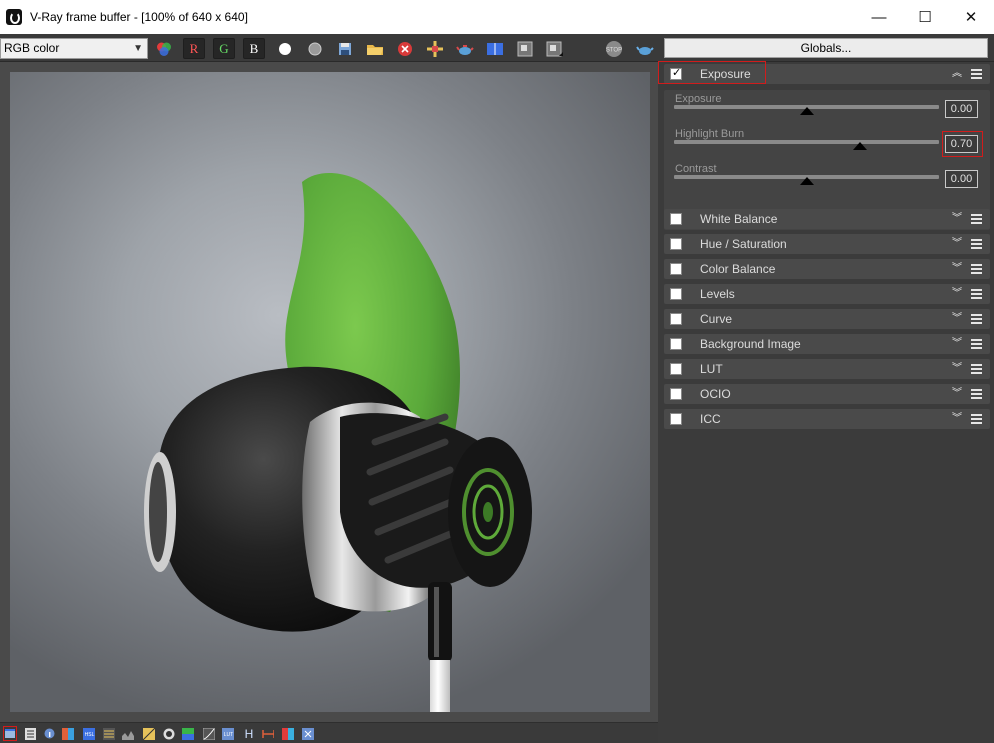  I want to click on mono-icon, so click(315, 48).